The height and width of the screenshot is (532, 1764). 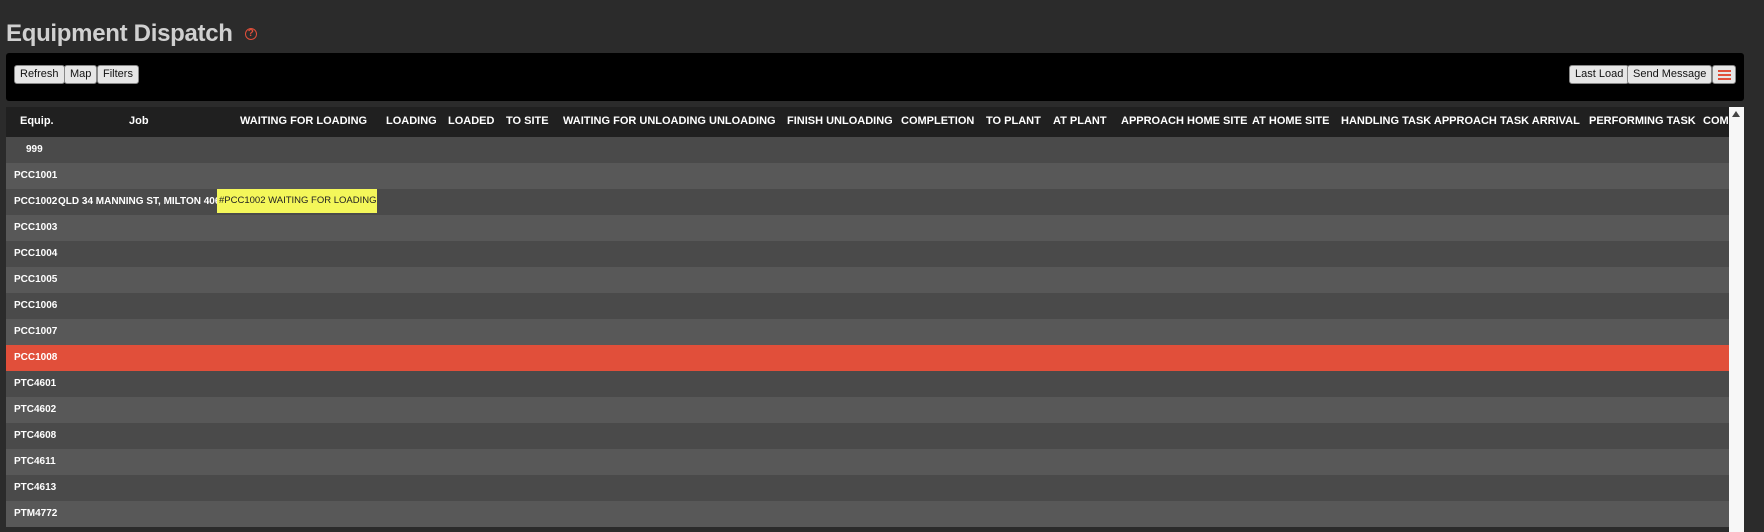 I want to click on hamburger-menu-icon, so click(x=1724, y=74).